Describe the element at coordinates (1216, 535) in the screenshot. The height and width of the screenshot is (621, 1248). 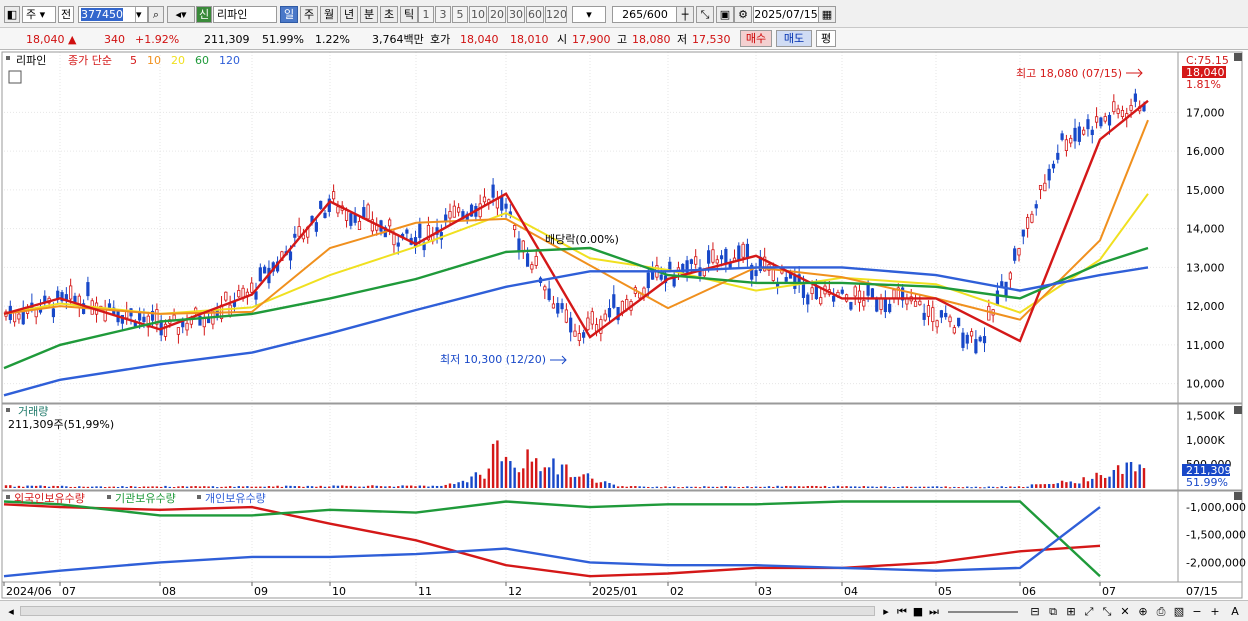
I see `holdings-y-tick: -1,500,000` at that location.